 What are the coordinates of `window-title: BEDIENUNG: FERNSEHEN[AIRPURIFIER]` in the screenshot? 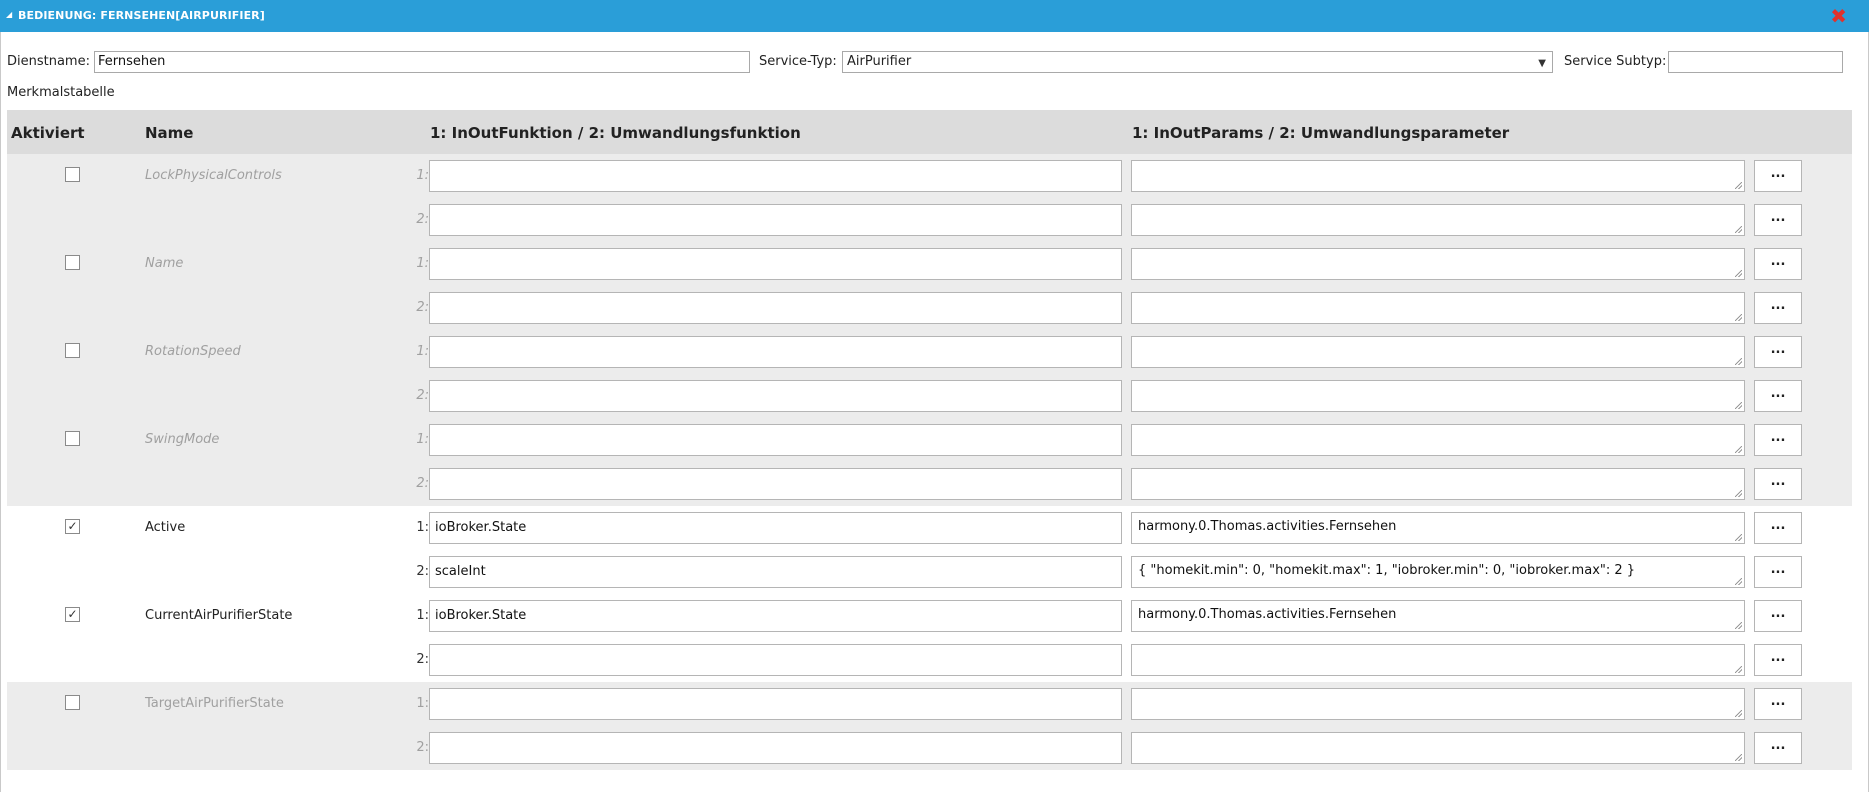 It's located at (141, 15).